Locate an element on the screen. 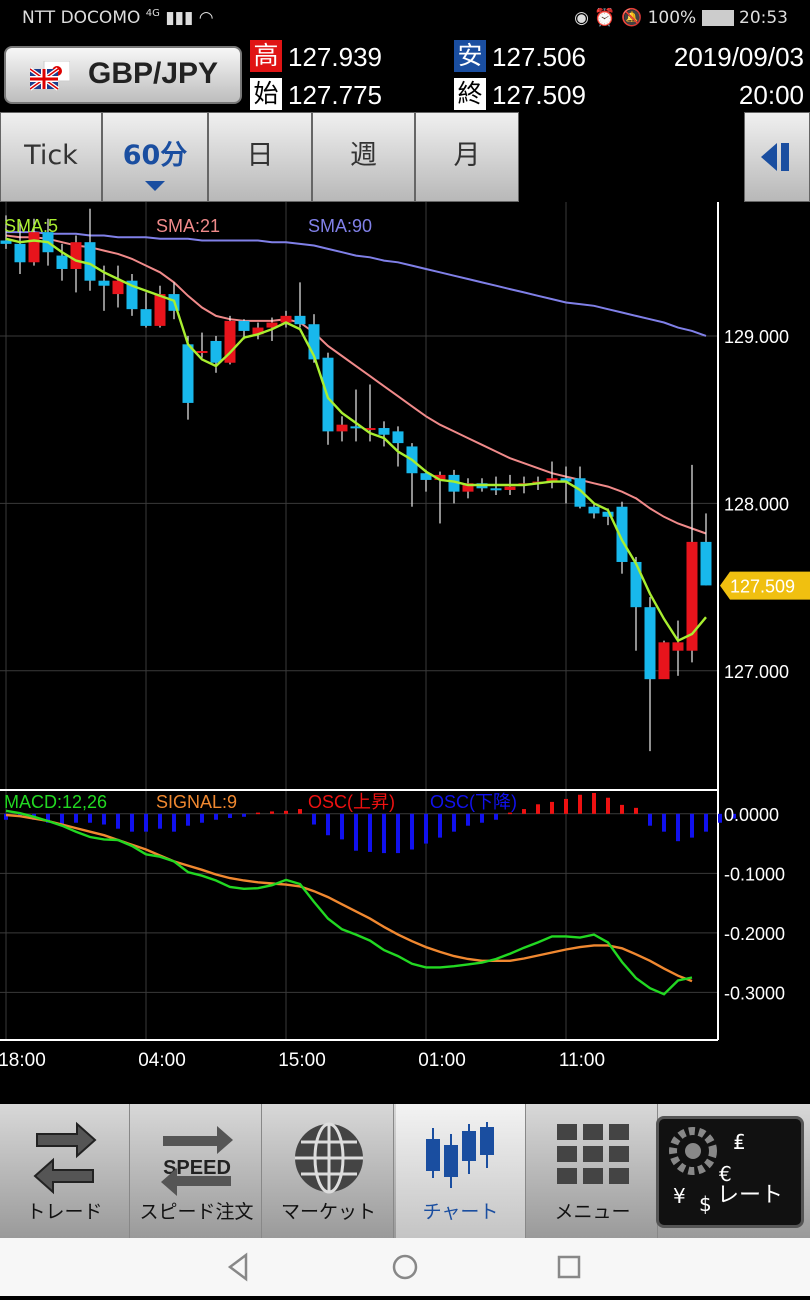 The height and width of the screenshot is (1300, 810). legend-signal: SIGNAL:9 is located at coordinates (196, 802).